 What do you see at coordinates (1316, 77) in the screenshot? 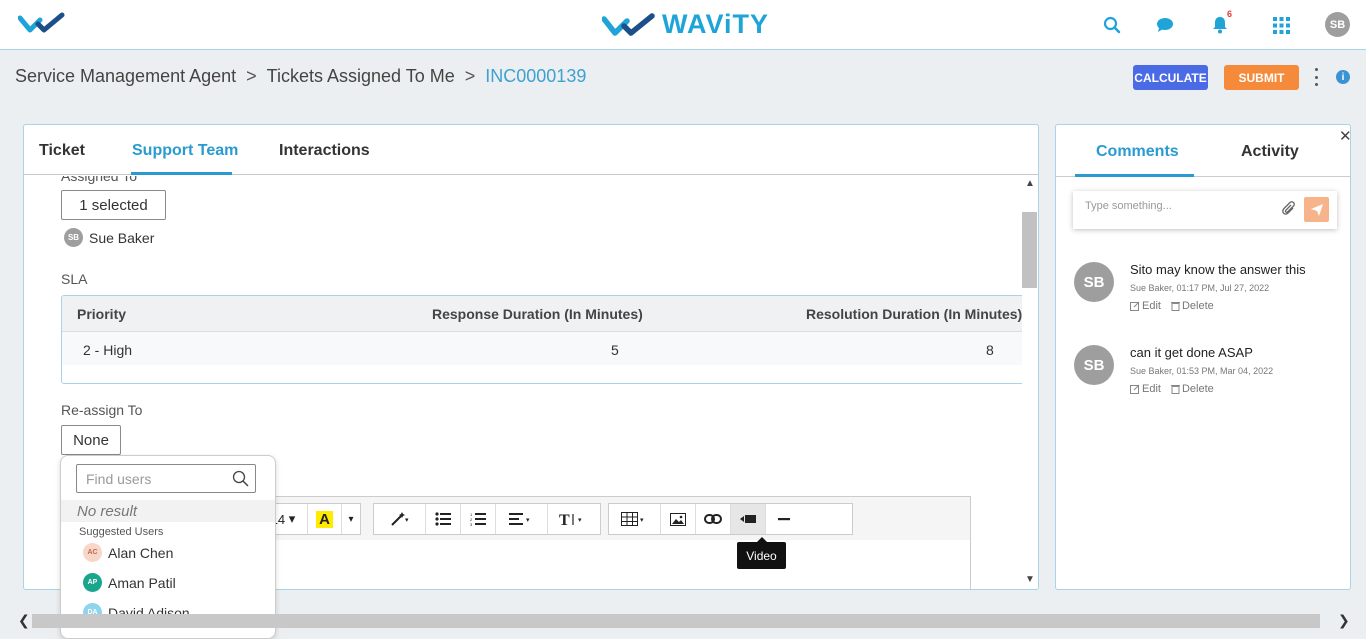
I see `more-options-icon` at bounding box center [1316, 77].